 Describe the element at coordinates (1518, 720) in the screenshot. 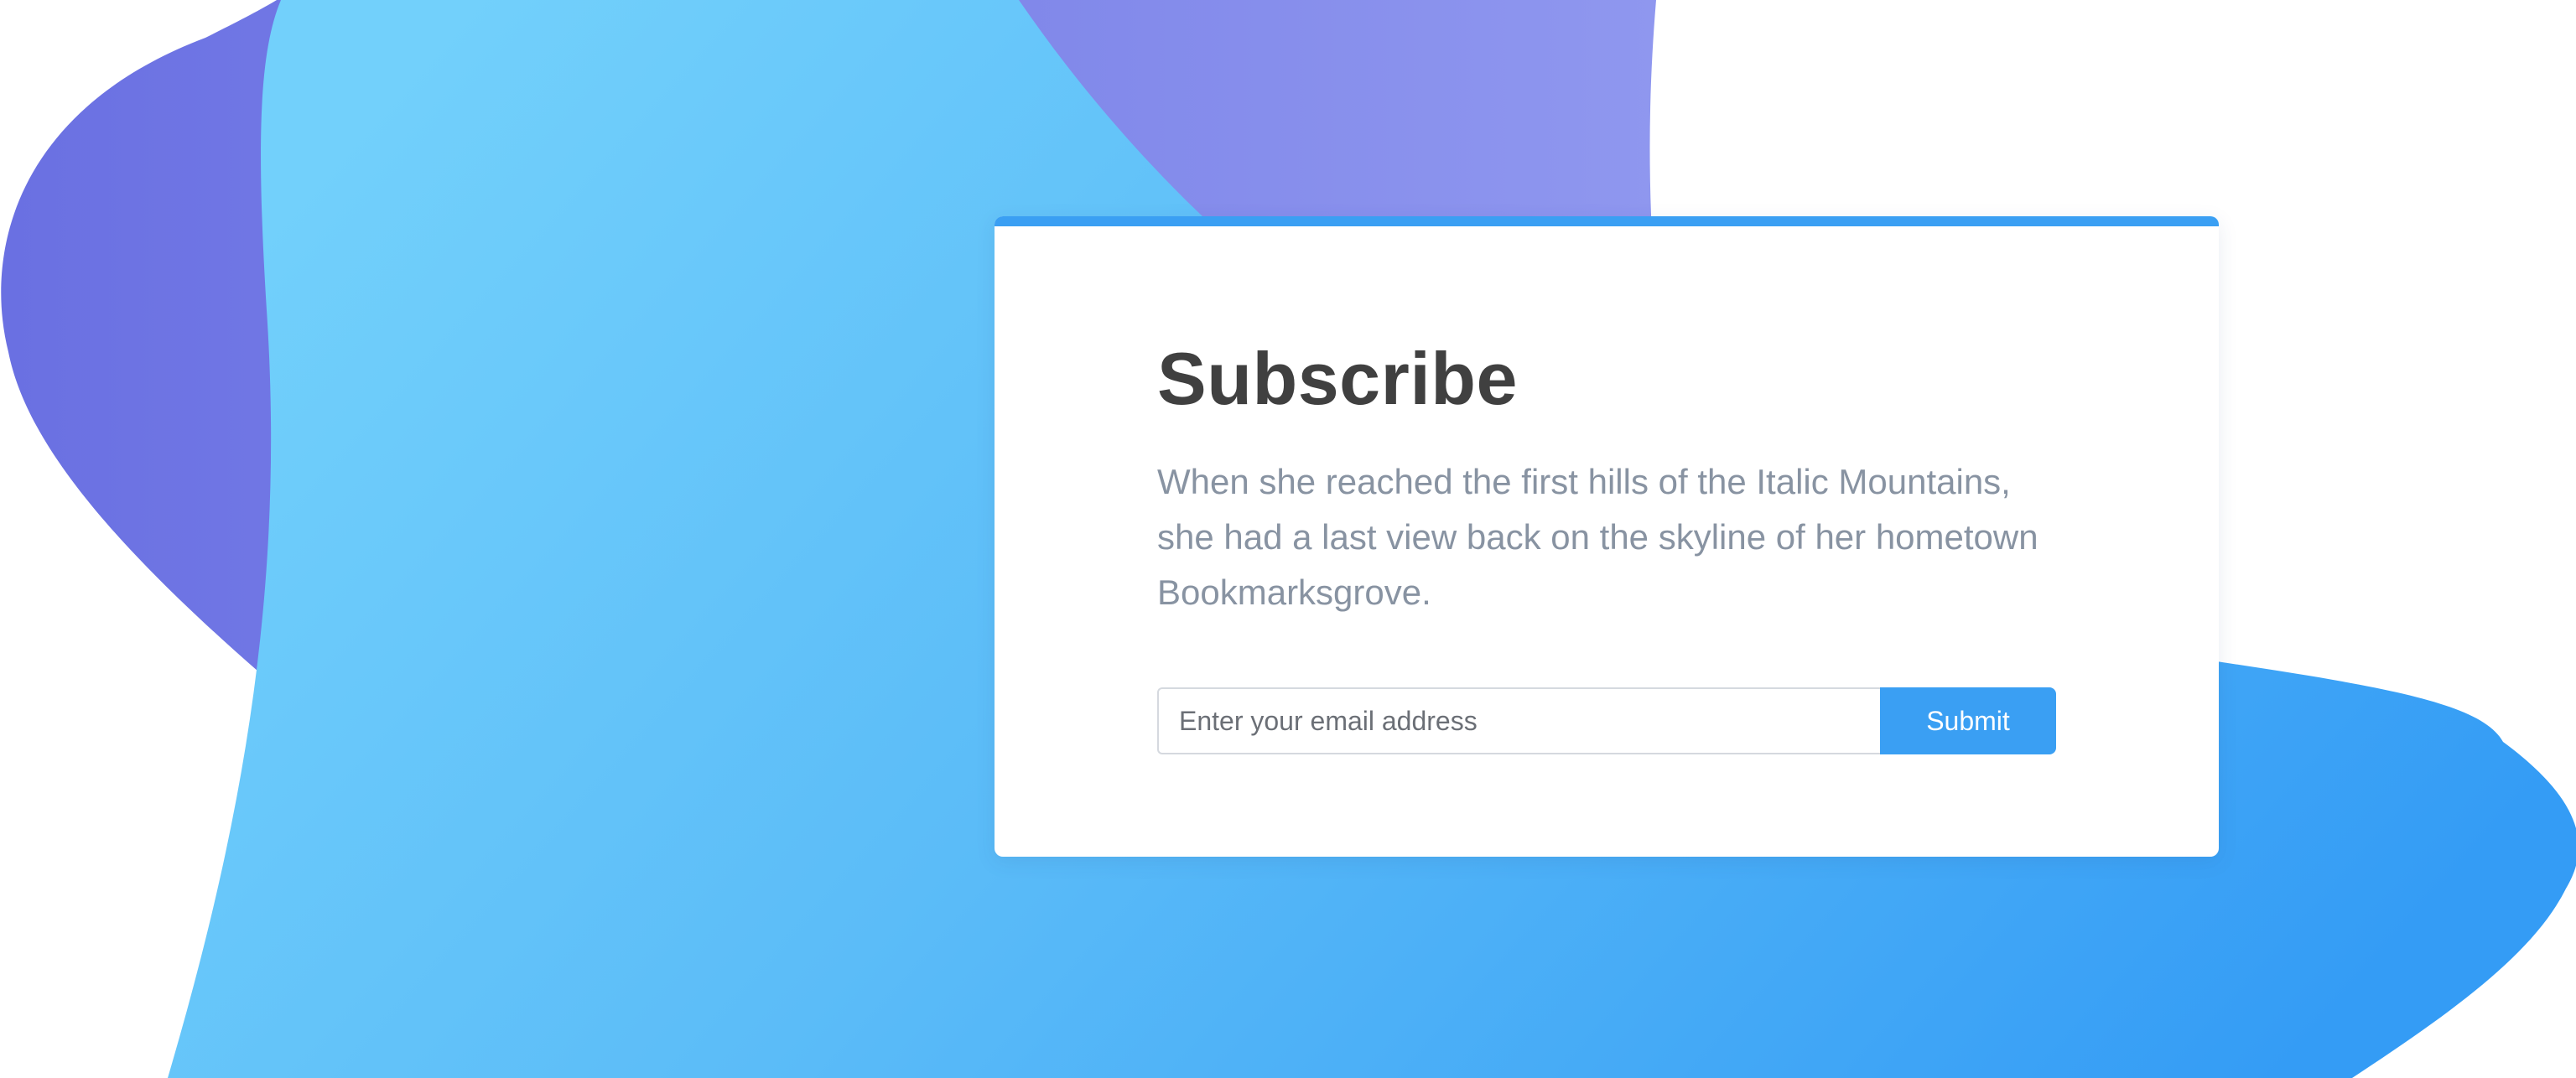

I see `email-input` at that location.